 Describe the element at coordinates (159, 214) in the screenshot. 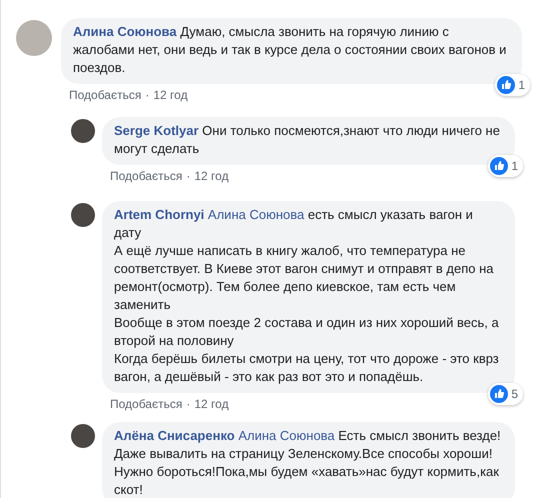

I see `author-link: Artem Chornyi` at that location.